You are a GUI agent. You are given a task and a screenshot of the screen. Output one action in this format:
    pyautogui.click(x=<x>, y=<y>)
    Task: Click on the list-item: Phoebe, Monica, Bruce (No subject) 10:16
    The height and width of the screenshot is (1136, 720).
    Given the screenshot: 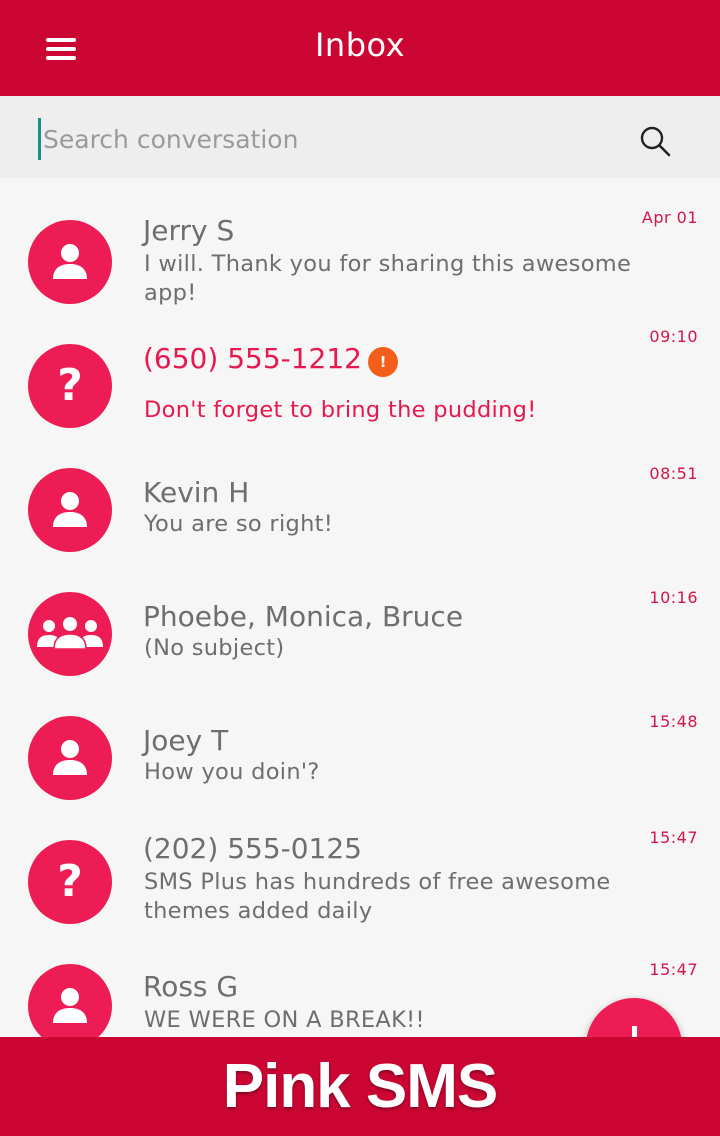 What is the action you would take?
    pyautogui.click(x=360, y=613)
    